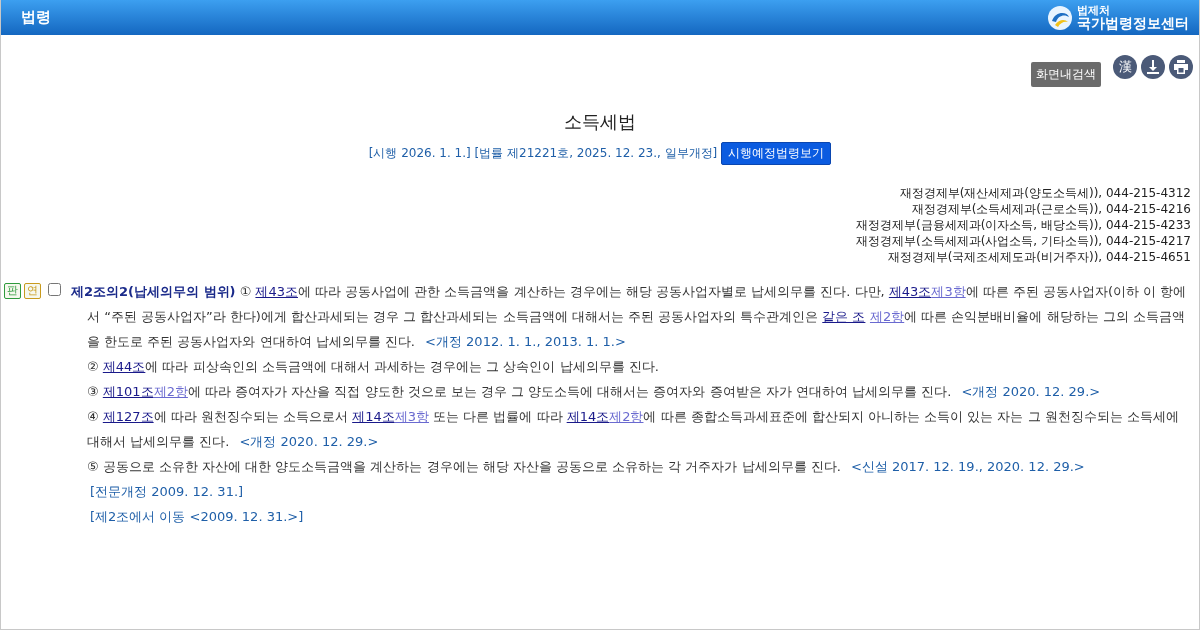  Describe the element at coordinates (36, 17) in the screenshot. I see `page-title: 법령` at that location.